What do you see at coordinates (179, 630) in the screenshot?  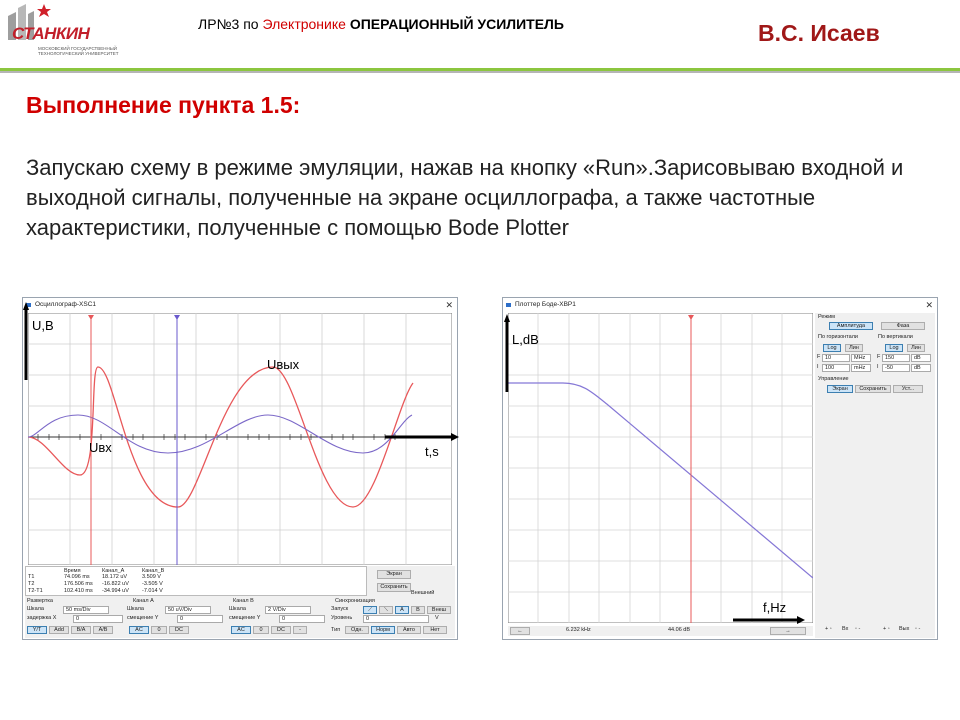 I see `channel-a-dc-button: DC` at bounding box center [179, 630].